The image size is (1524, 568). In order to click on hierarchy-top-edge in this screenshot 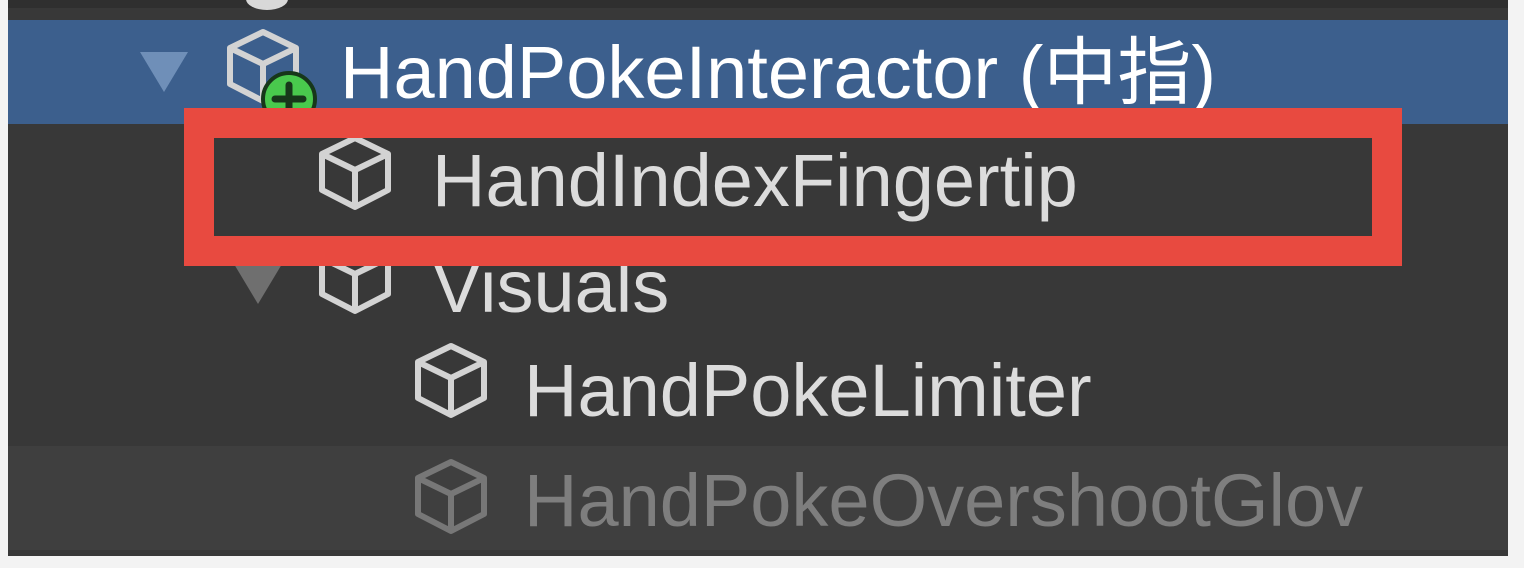, I will do `click(758, 4)`.